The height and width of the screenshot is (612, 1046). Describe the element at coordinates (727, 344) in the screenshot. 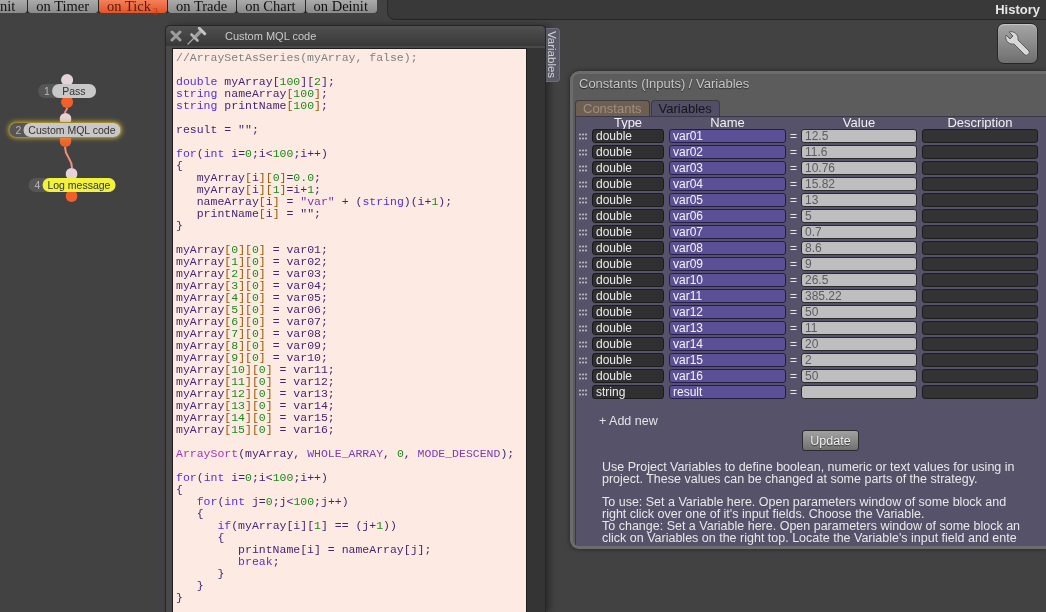

I see `name-field: var14` at that location.